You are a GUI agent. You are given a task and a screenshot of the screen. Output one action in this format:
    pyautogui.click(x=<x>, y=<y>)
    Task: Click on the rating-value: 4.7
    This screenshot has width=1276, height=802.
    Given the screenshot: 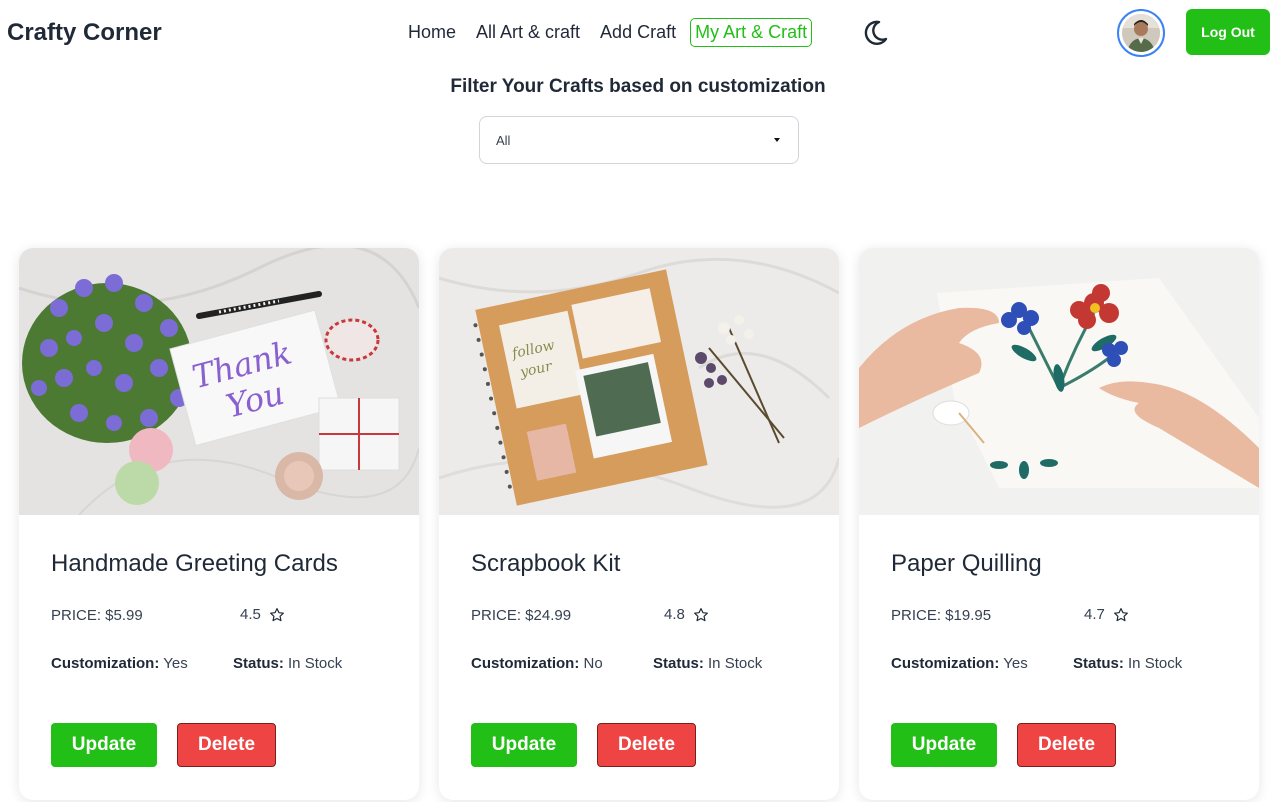 What is the action you would take?
    pyautogui.click(x=1094, y=614)
    